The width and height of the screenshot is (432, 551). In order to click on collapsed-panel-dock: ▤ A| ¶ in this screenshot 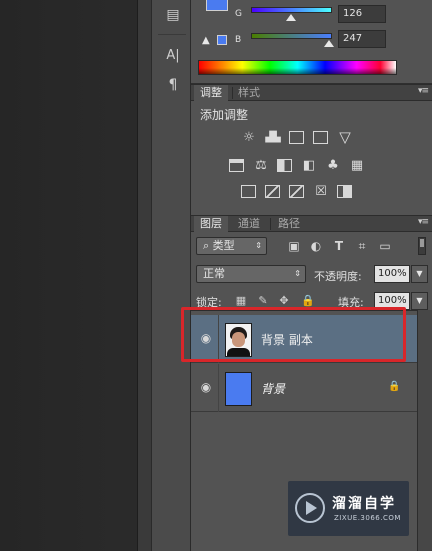, I will do `click(171, 275)`.